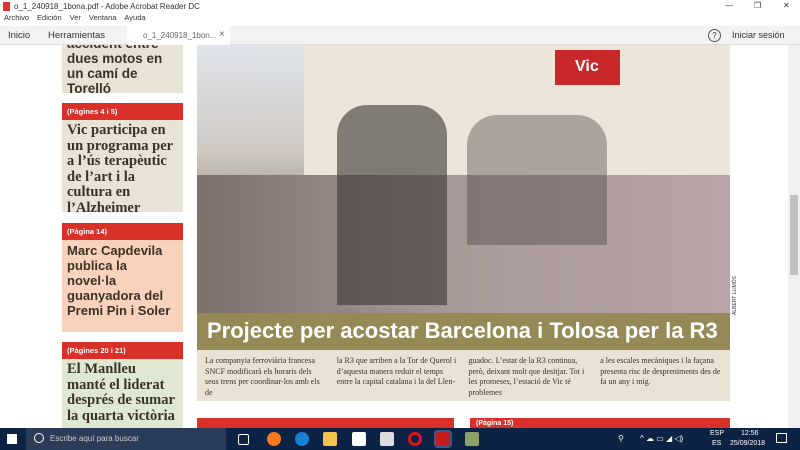 This screenshot has height=450, width=800. Describe the element at coordinates (122, 111) in the screenshot. I see `page-tag: (Pàgines 4 i 5)` at that location.